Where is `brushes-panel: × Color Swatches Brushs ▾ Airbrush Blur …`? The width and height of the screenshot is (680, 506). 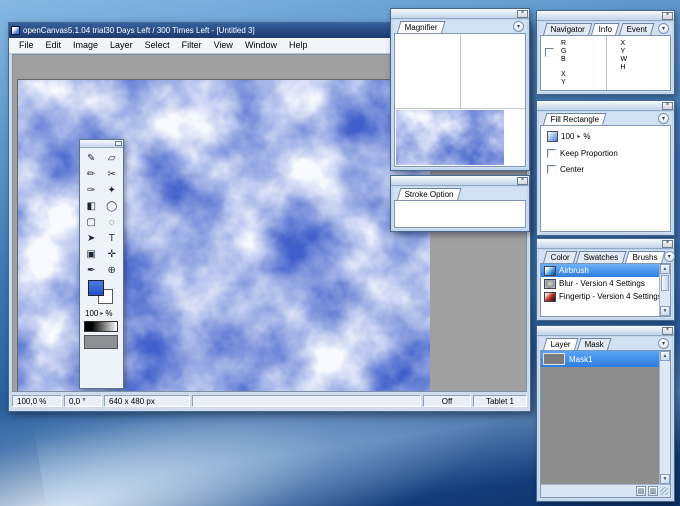 brushes-panel: × Color Swatches Brushs ▾ Airbrush Blur … is located at coordinates (605, 279).